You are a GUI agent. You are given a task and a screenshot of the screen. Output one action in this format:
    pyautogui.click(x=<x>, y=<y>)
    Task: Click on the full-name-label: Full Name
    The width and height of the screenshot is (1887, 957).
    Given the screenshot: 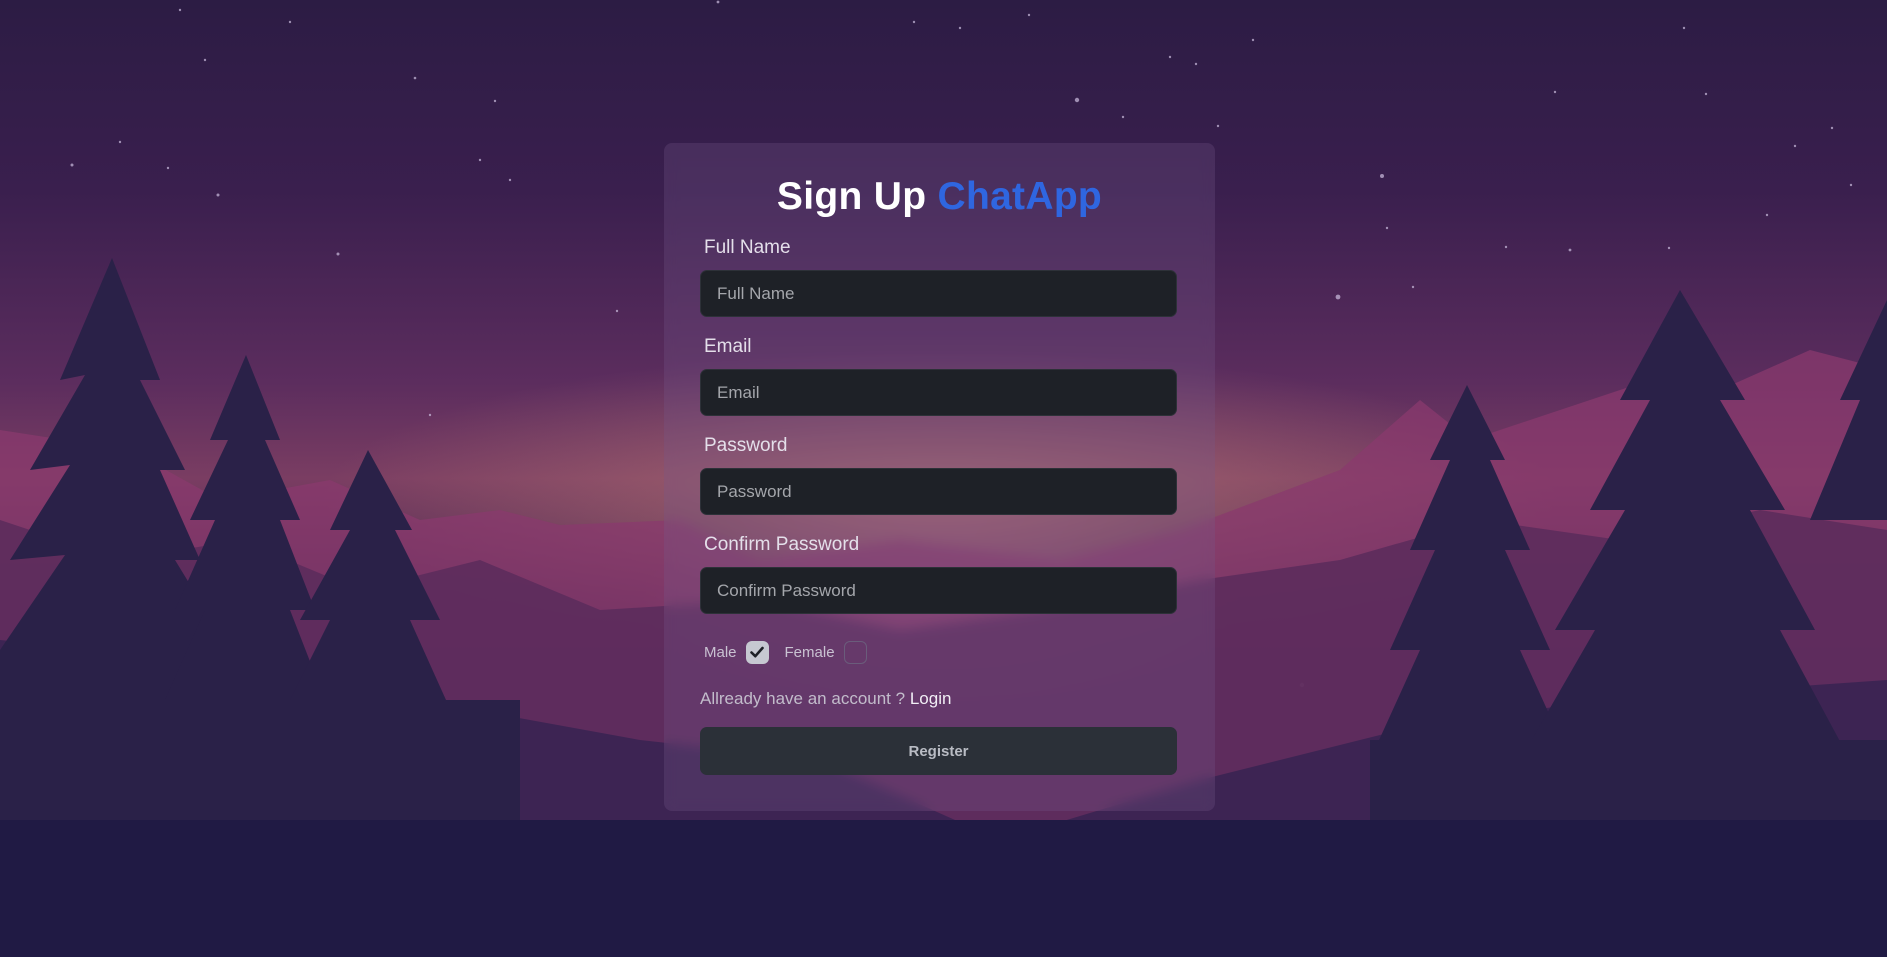 What is the action you would take?
    pyautogui.click(x=747, y=247)
    